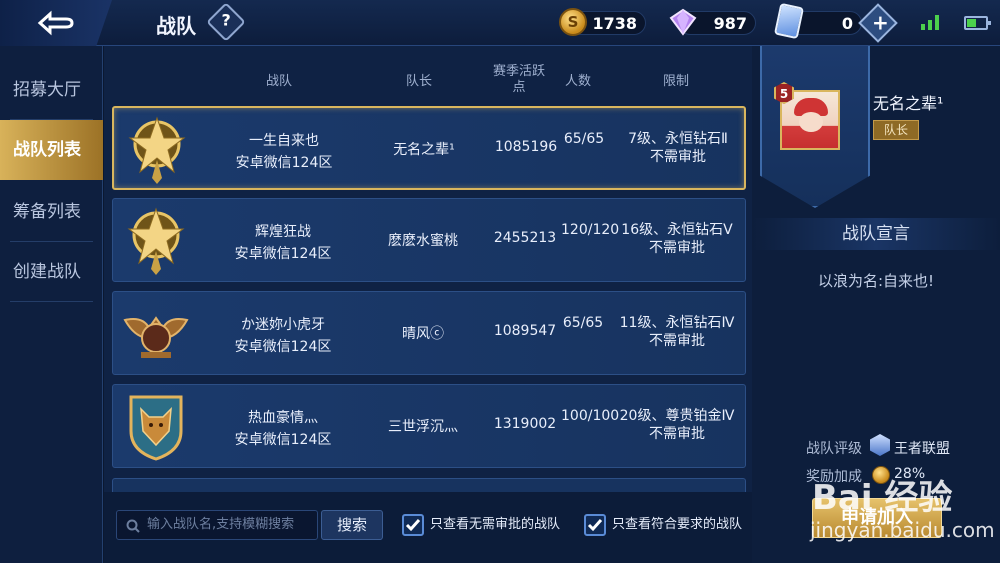  What do you see at coordinates (590, 416) in the screenshot?
I see `team-members: 100/100` at bounding box center [590, 416].